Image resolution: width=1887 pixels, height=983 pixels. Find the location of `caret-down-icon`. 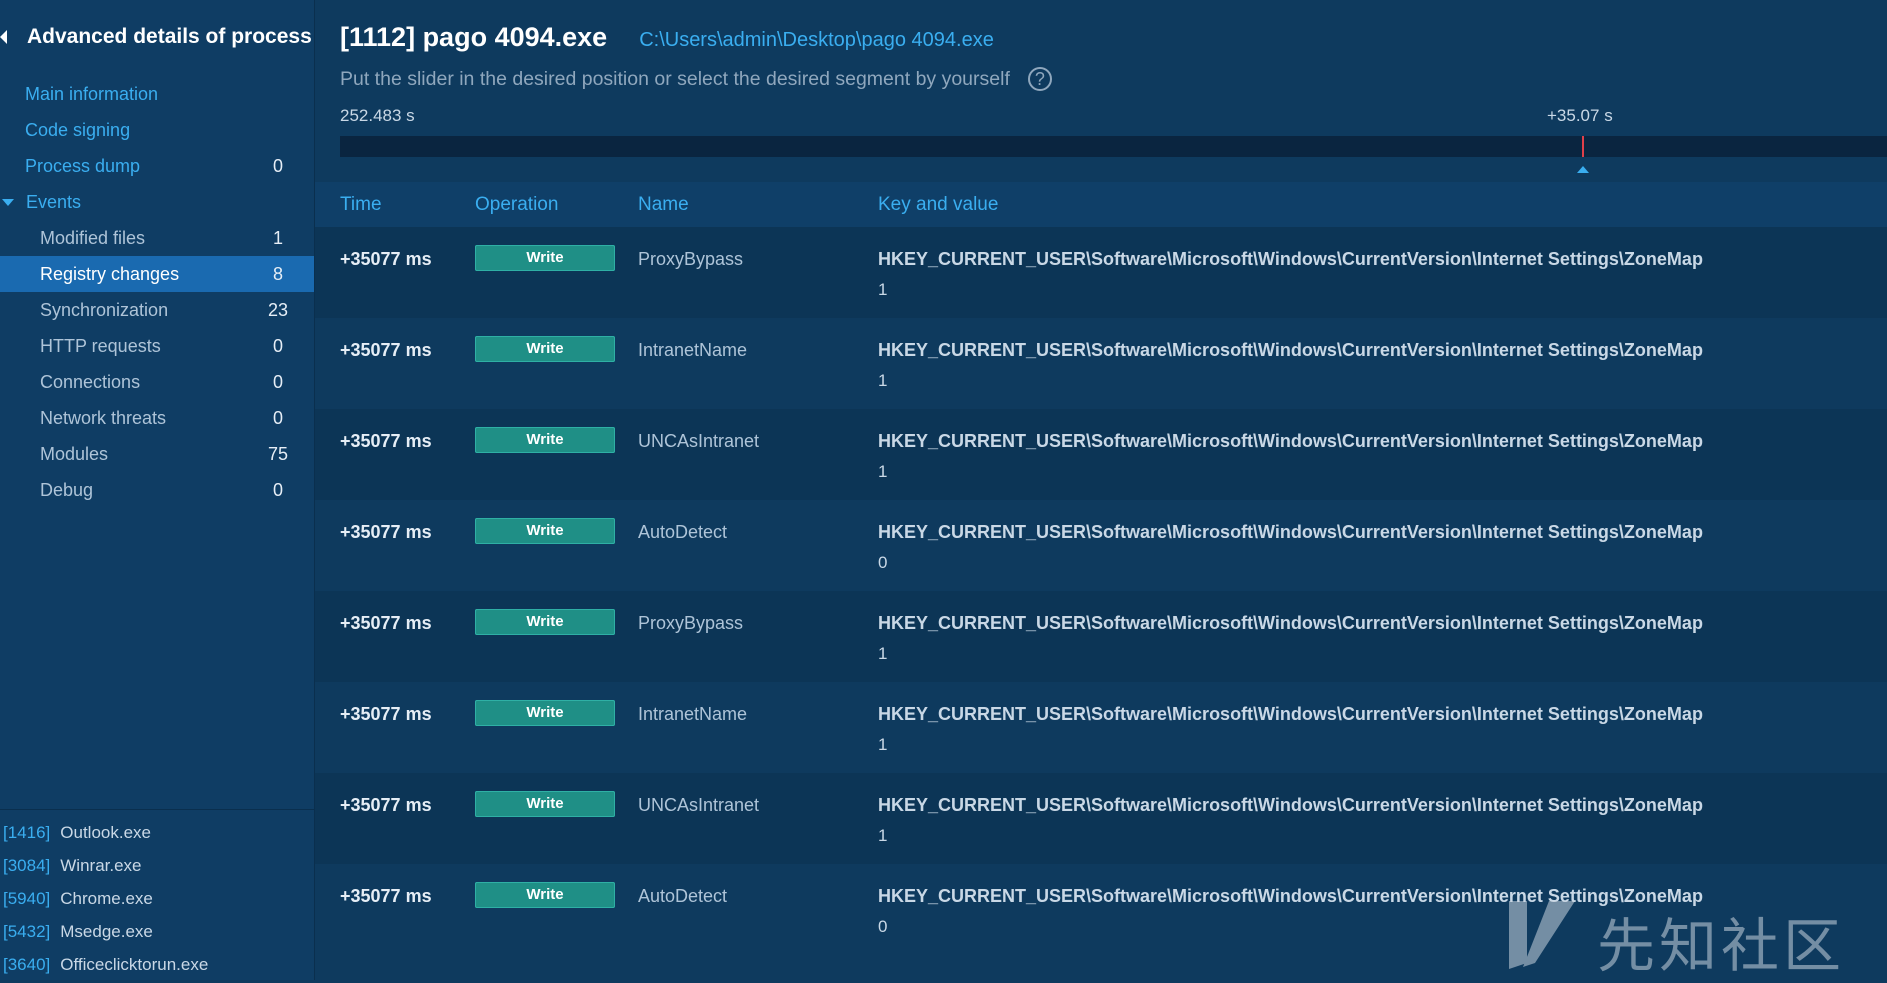

caret-down-icon is located at coordinates (8, 202).